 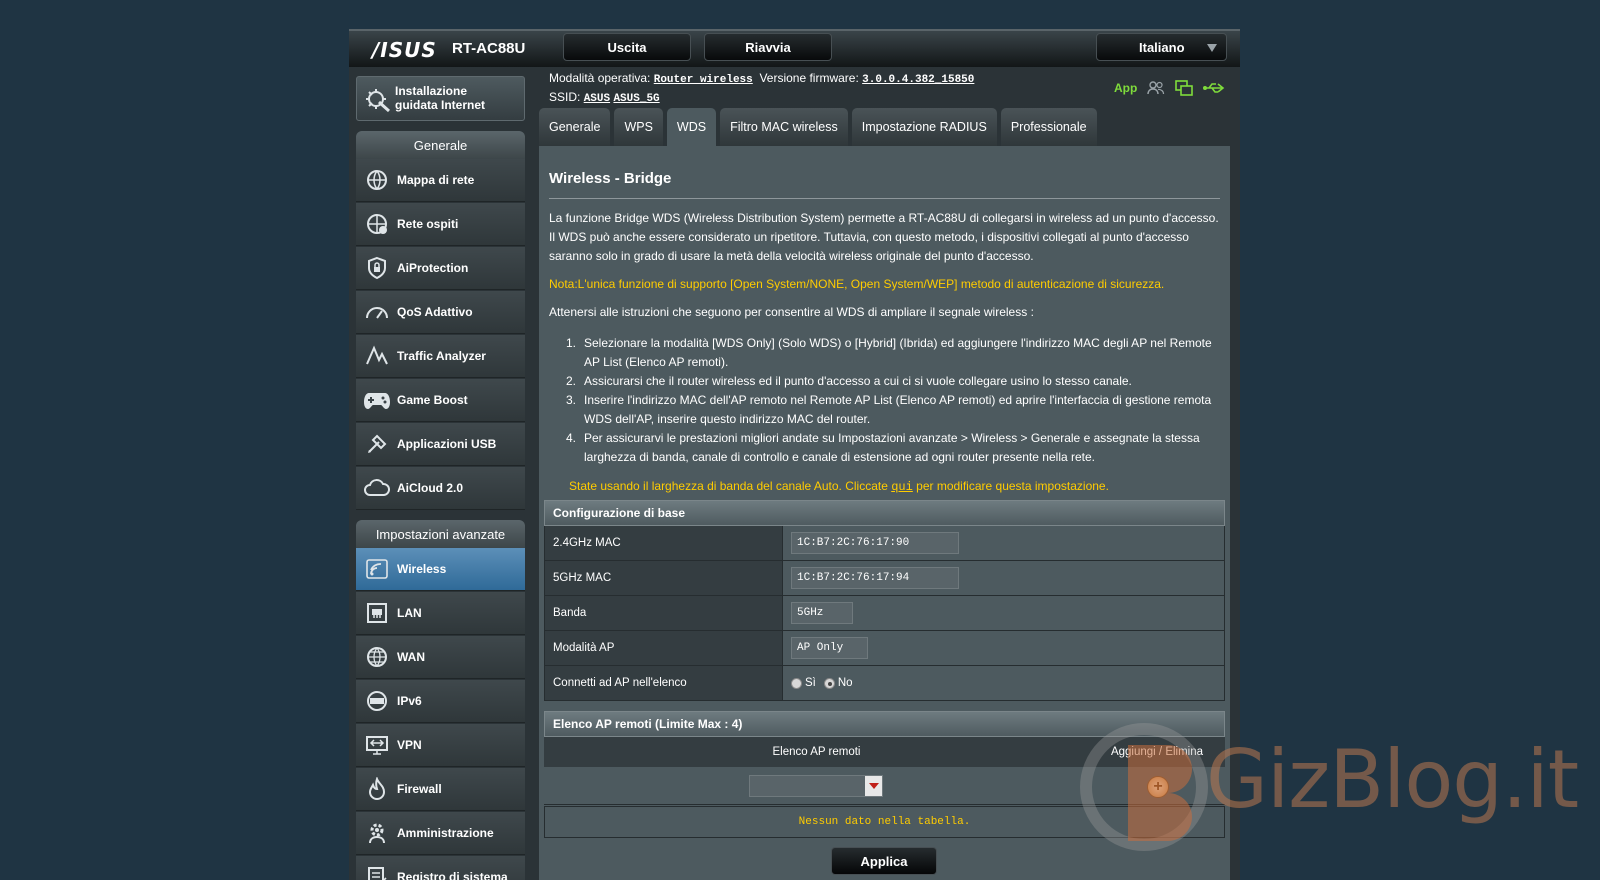 What do you see at coordinates (924, 127) in the screenshot?
I see `tab-radius: Impostazione RADIUS` at bounding box center [924, 127].